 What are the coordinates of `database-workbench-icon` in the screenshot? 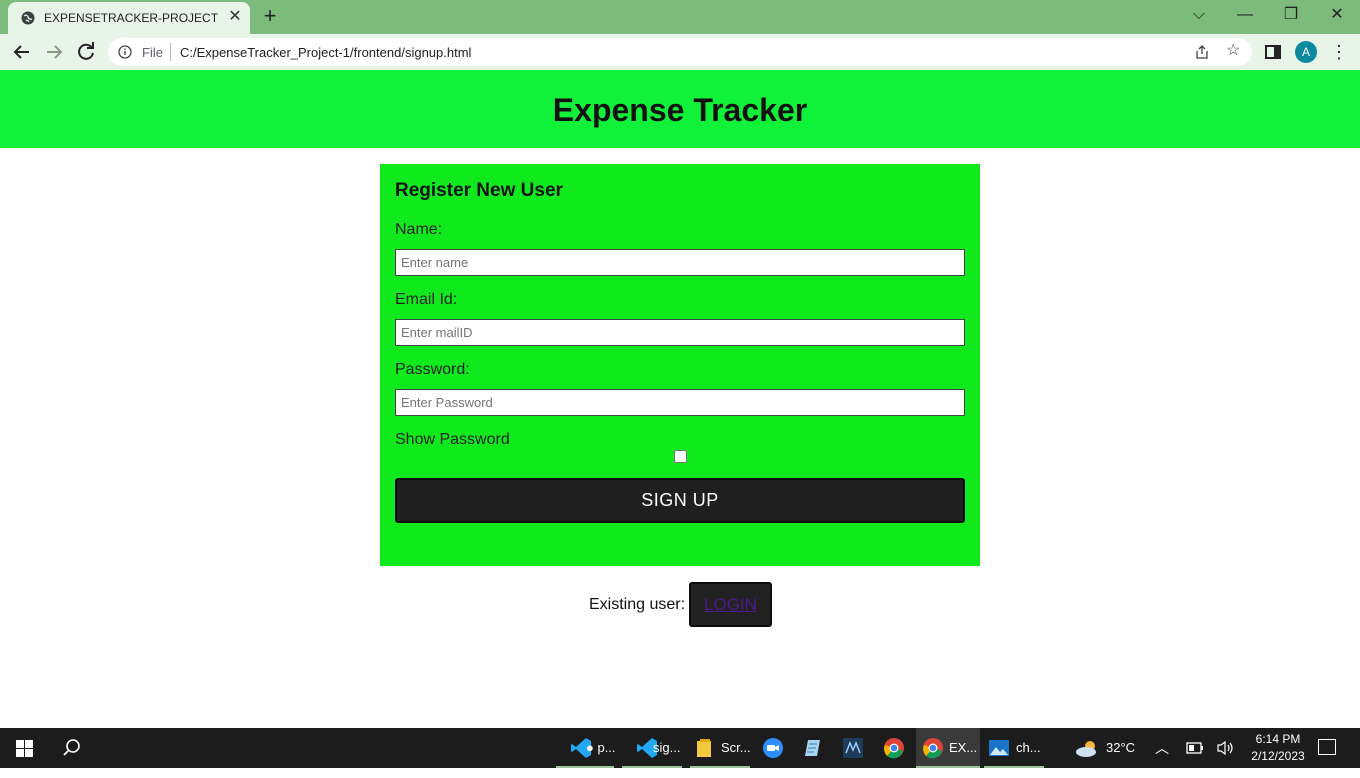 It's located at (853, 748).